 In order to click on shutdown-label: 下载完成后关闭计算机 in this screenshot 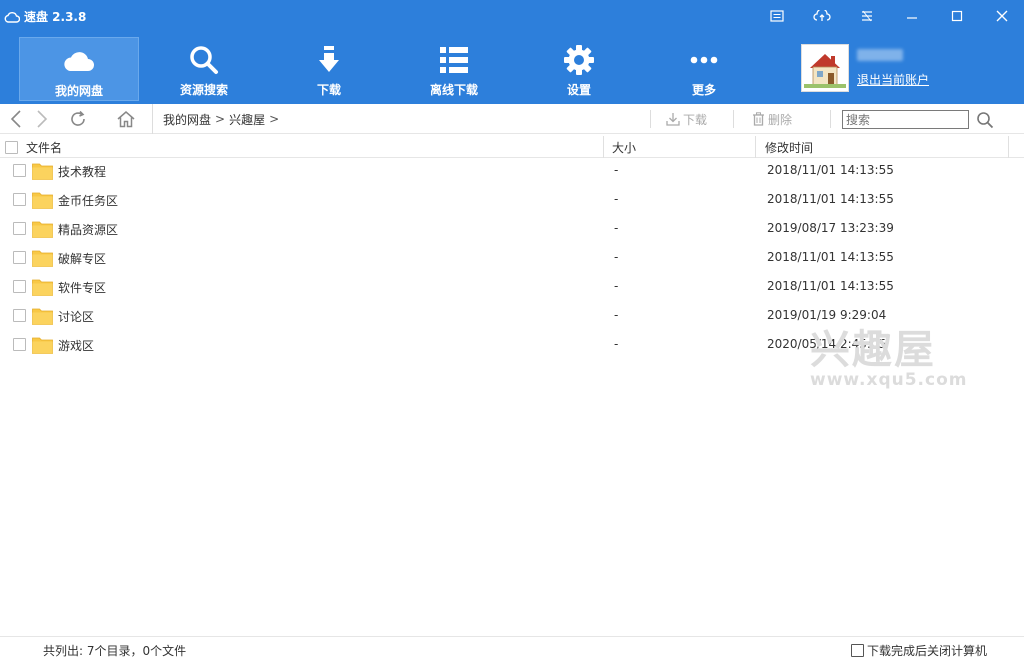, I will do `click(927, 651)`.